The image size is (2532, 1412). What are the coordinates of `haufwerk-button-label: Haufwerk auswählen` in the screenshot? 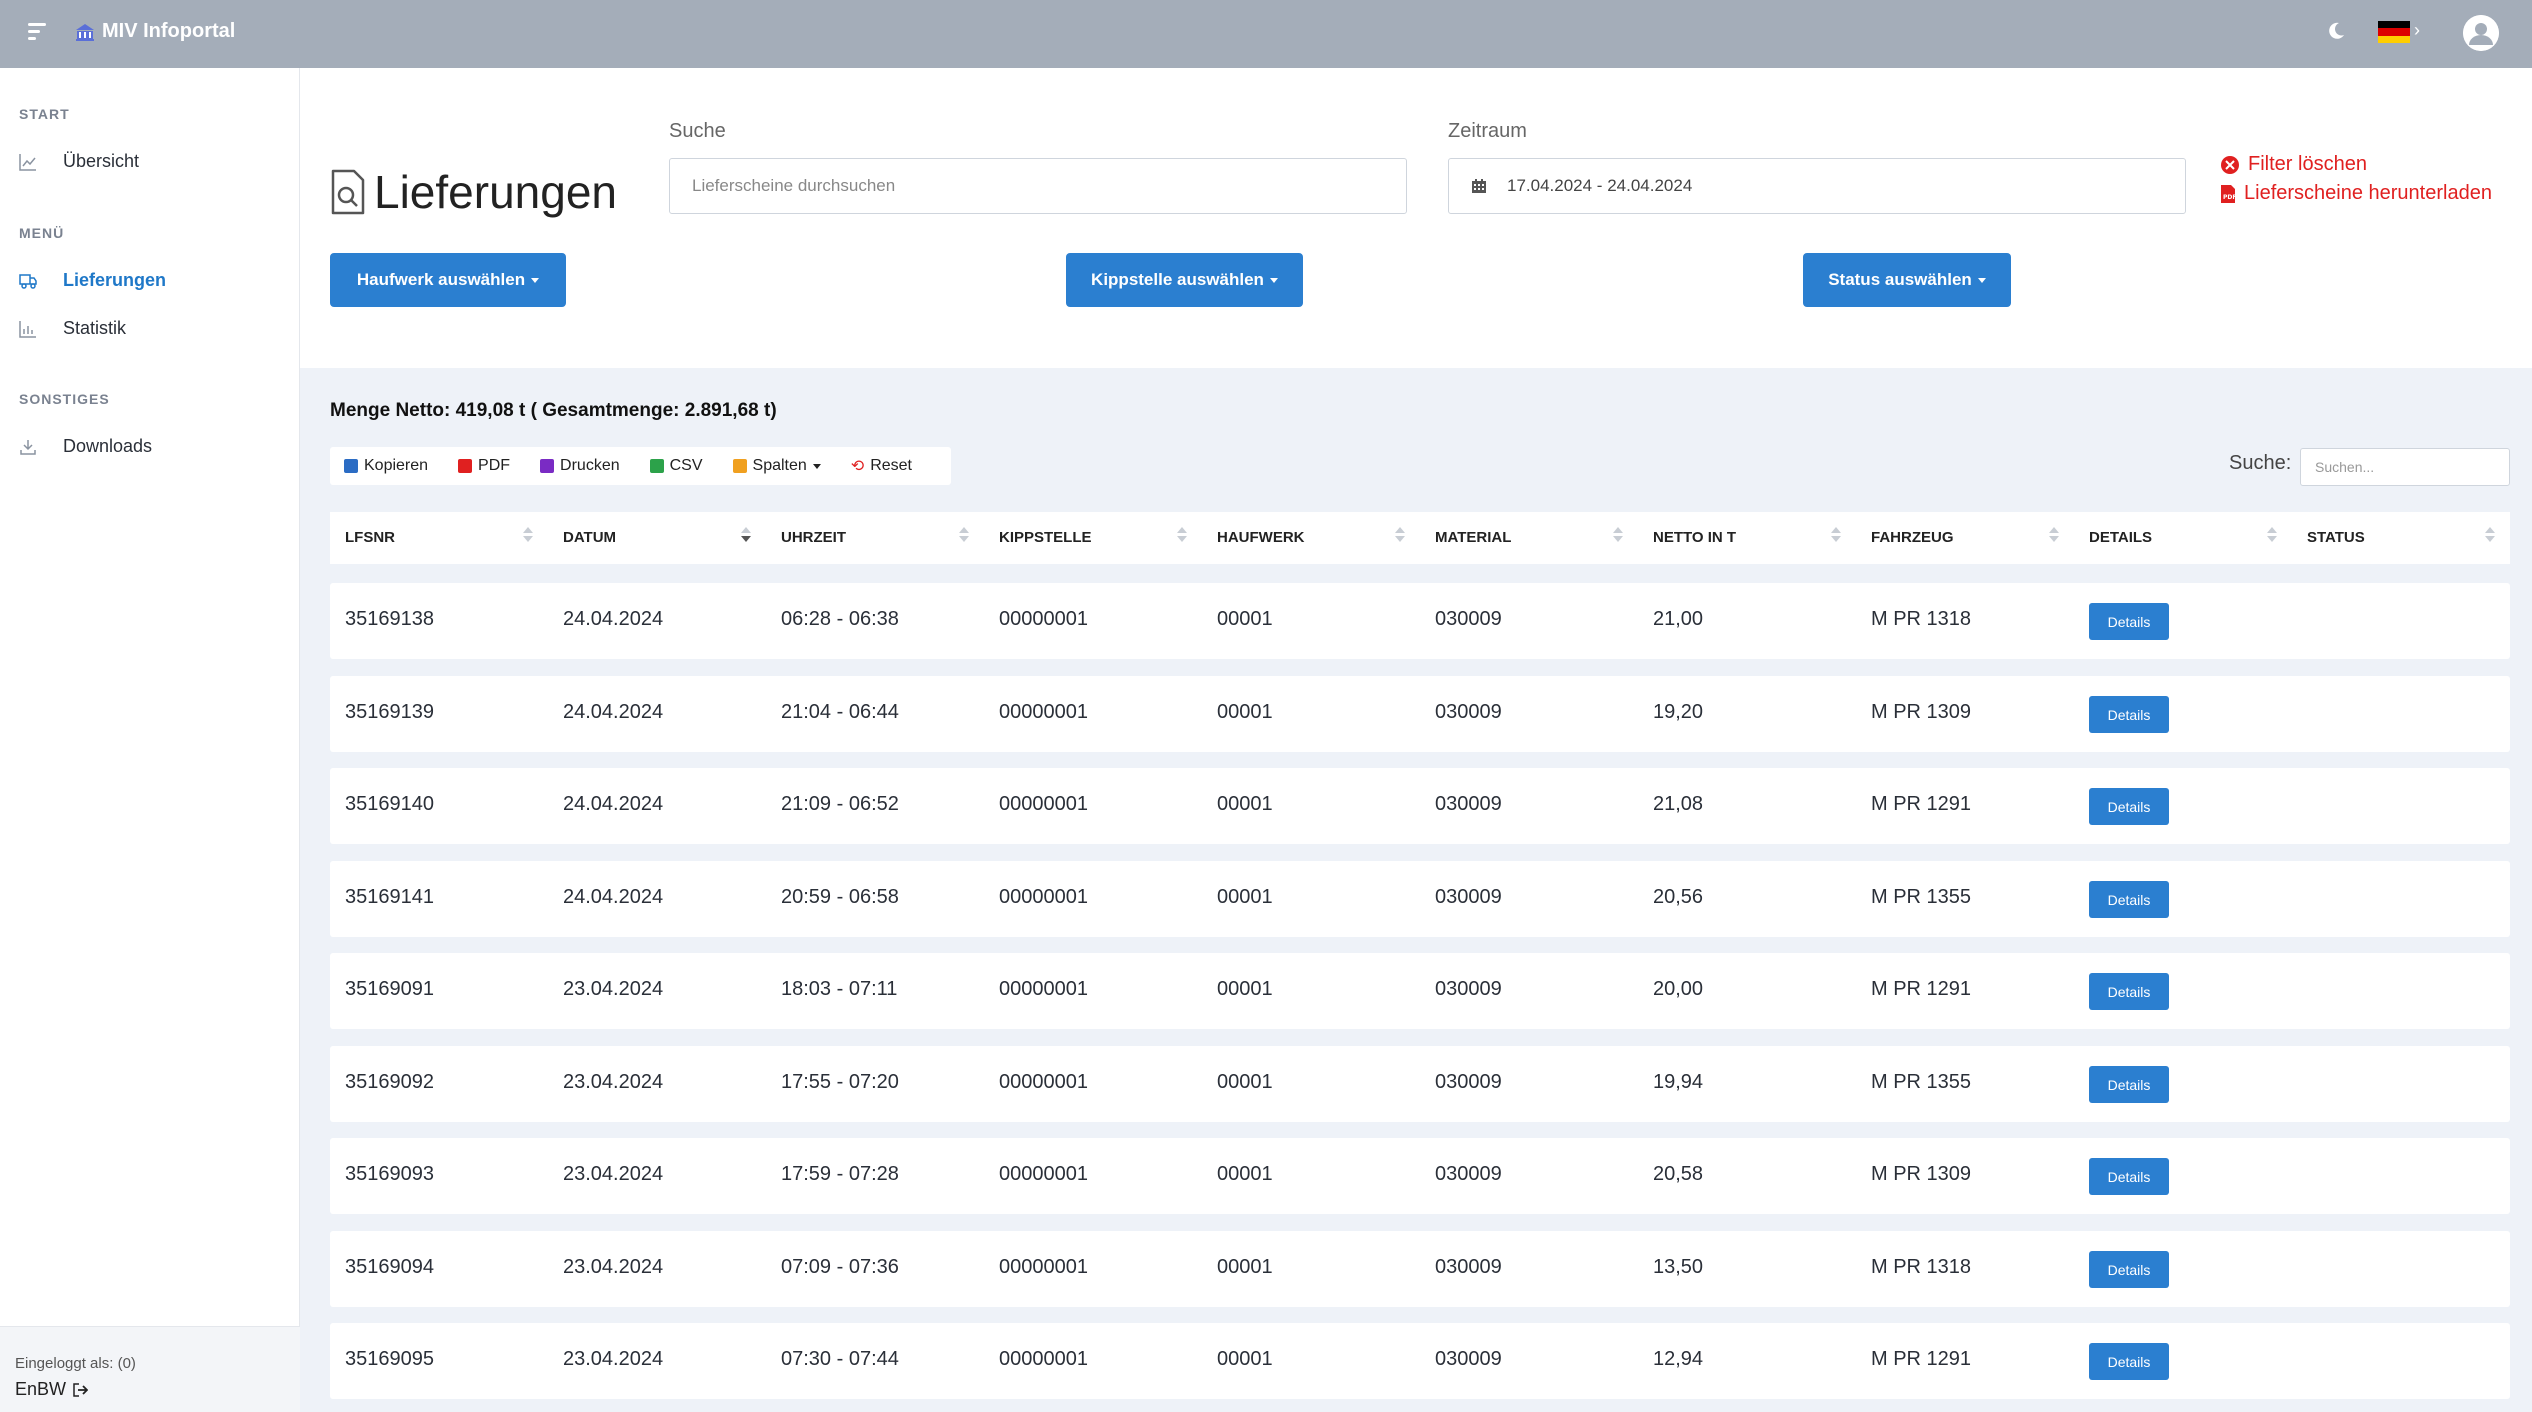 It's located at (441, 279).